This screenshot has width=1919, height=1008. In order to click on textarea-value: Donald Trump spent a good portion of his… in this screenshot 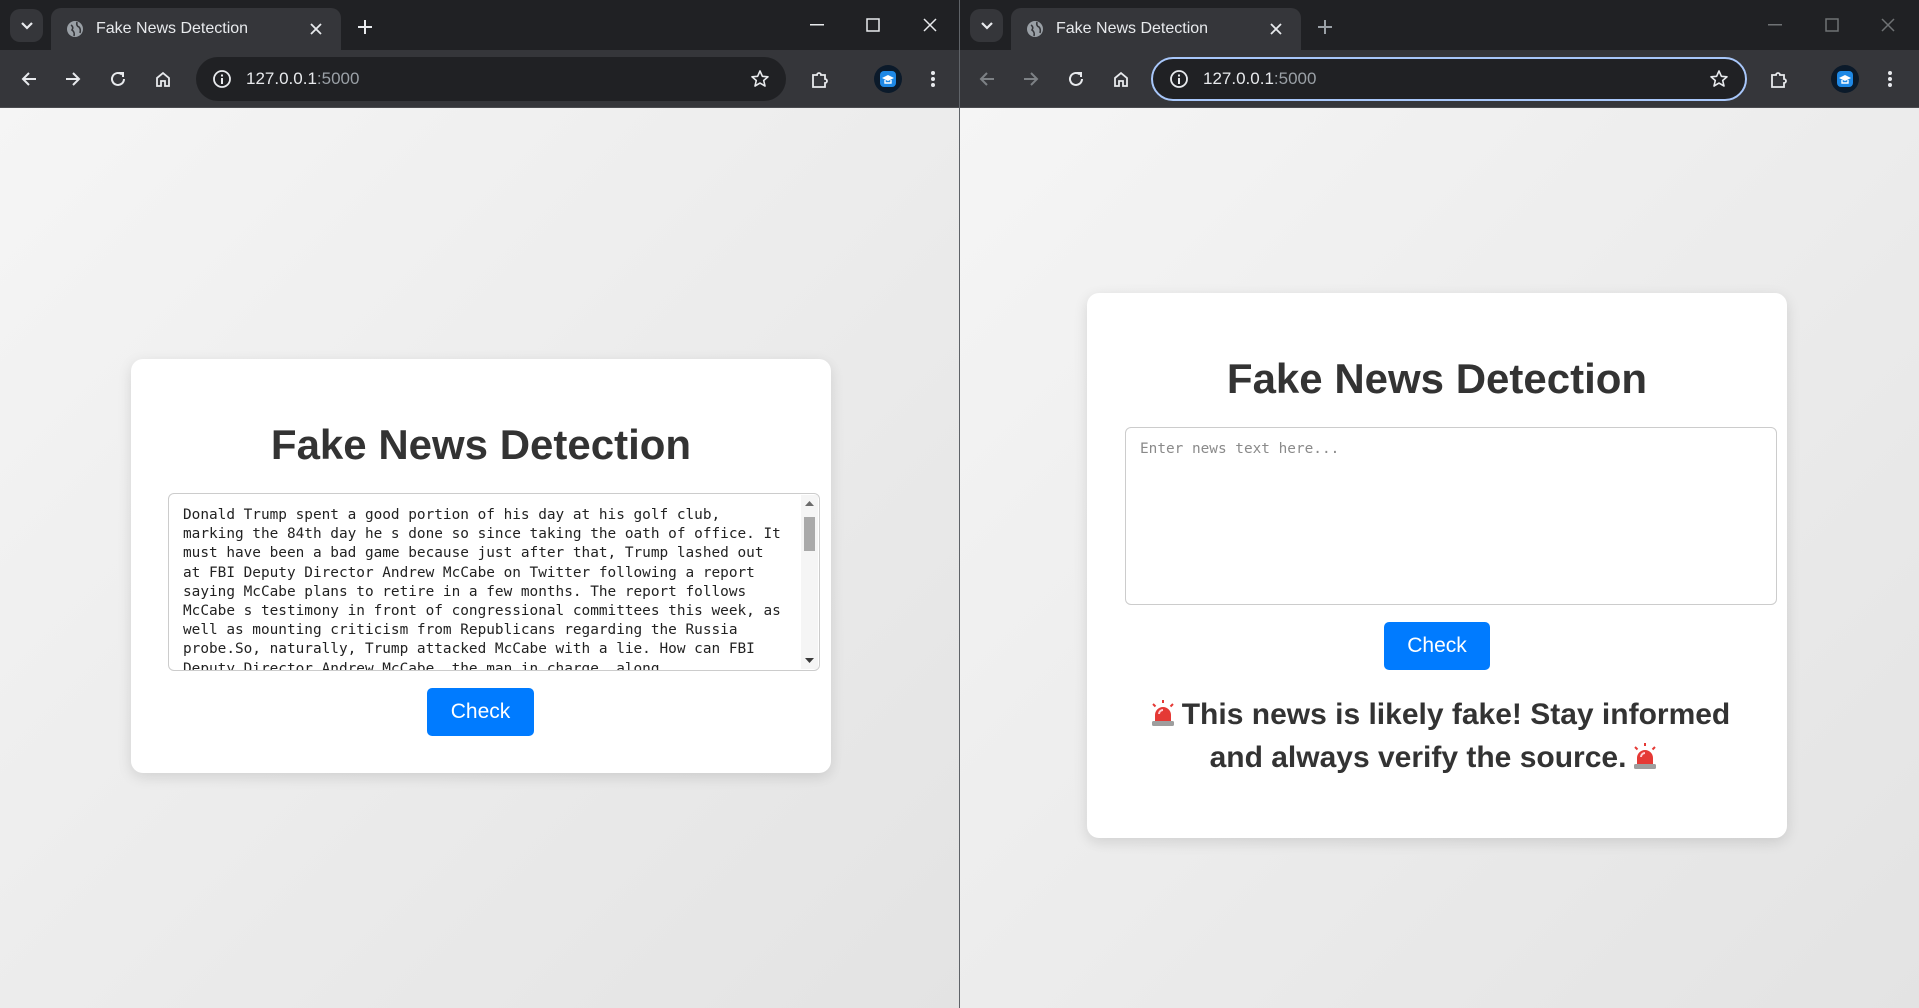, I will do `click(482, 589)`.